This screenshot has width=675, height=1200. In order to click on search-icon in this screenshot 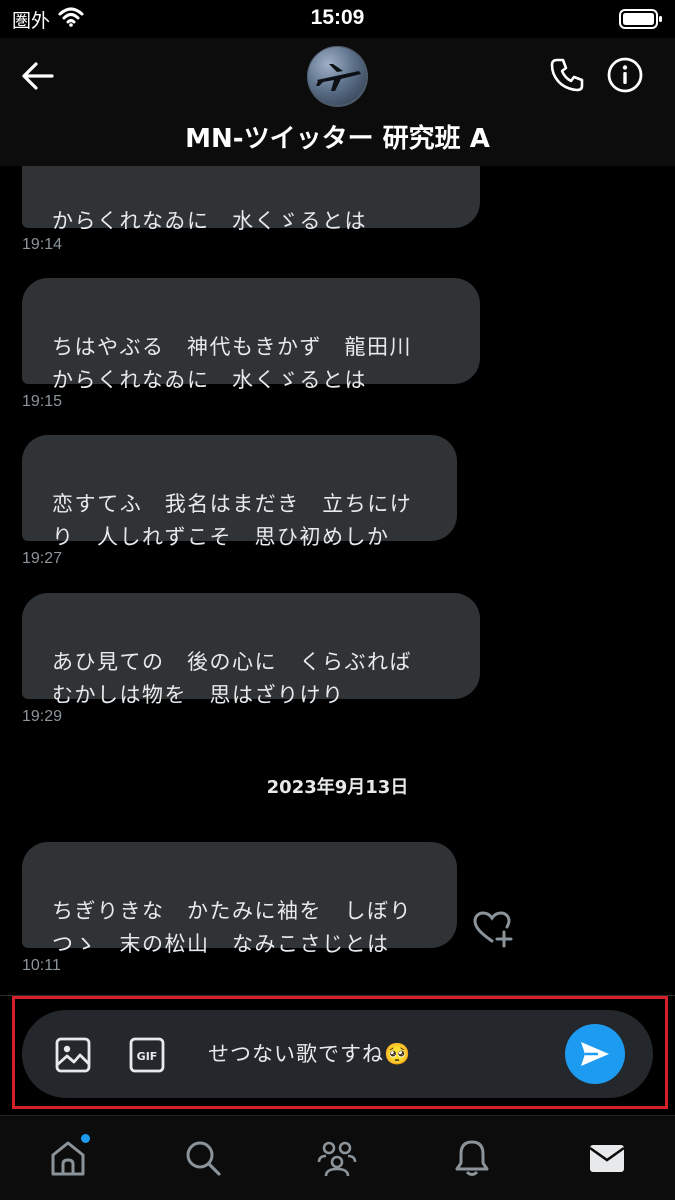, I will do `click(203, 1158)`.